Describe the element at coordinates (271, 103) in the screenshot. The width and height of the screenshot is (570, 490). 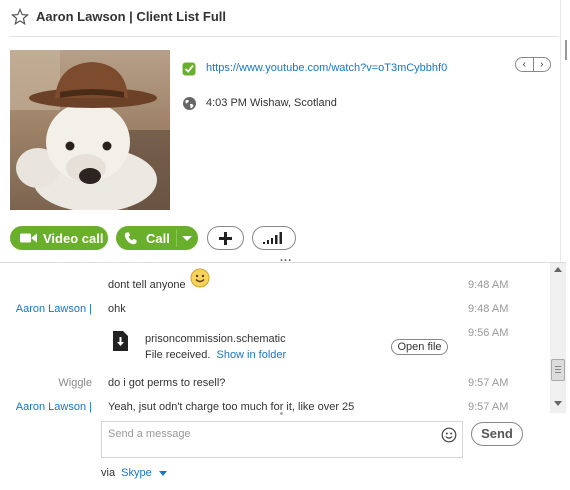
I see `local-time-location: 4:03 PM Wishaw, Scotland` at that location.